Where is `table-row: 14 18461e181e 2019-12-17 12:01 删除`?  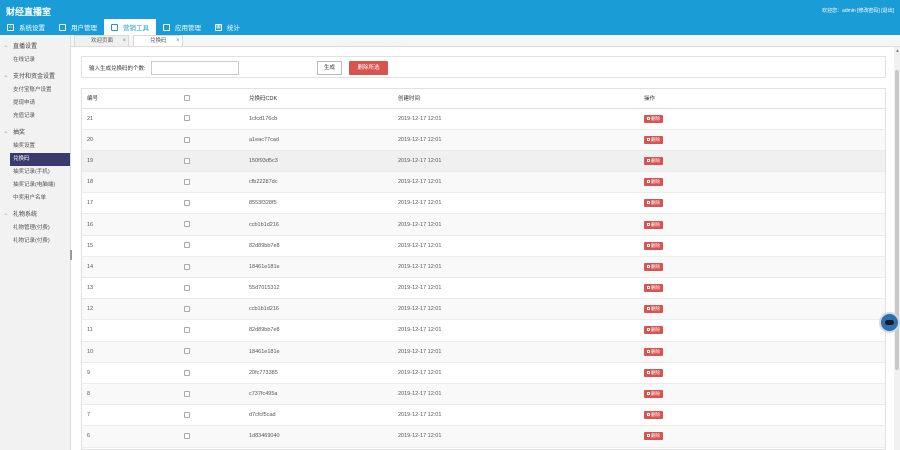
table-row: 14 18461e181e 2019-12-17 12:01 删除 is located at coordinates (483, 267).